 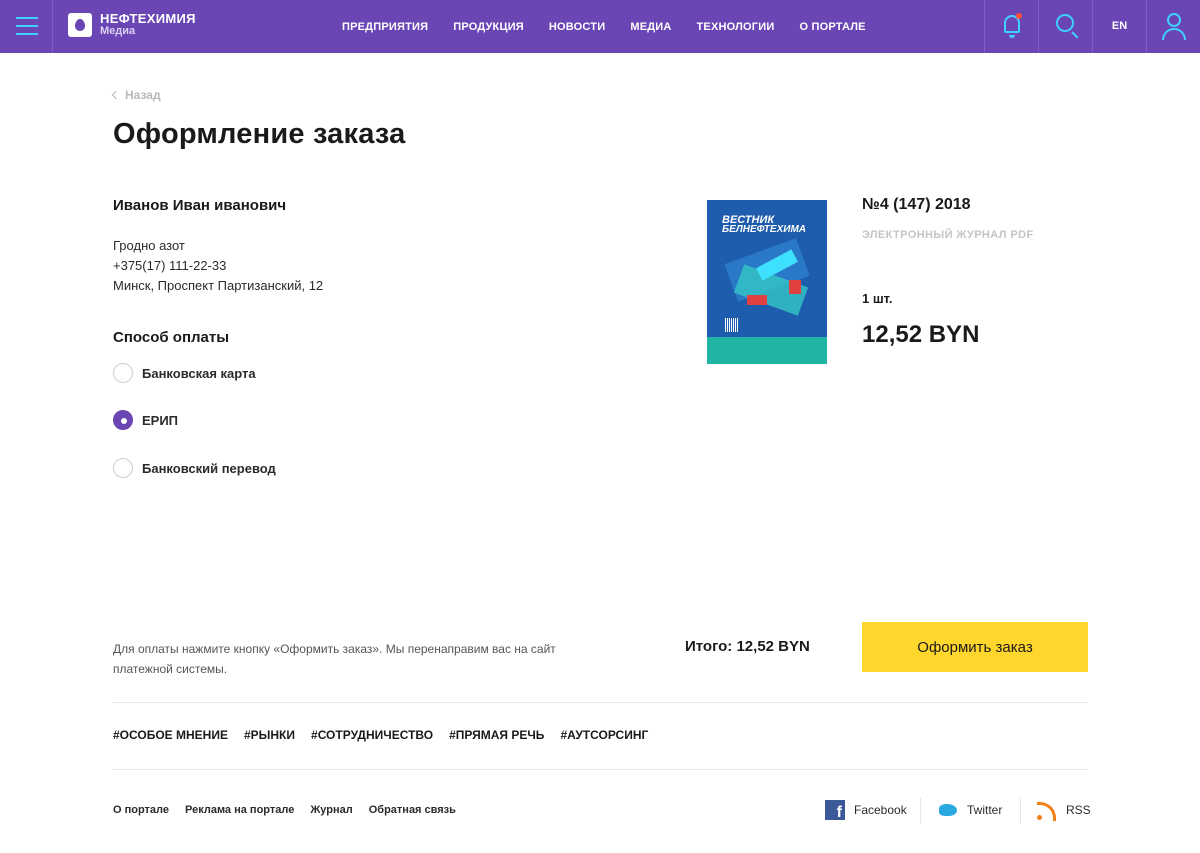 What do you see at coordinates (880, 810) in the screenshot?
I see `facebook-label: Facebook` at bounding box center [880, 810].